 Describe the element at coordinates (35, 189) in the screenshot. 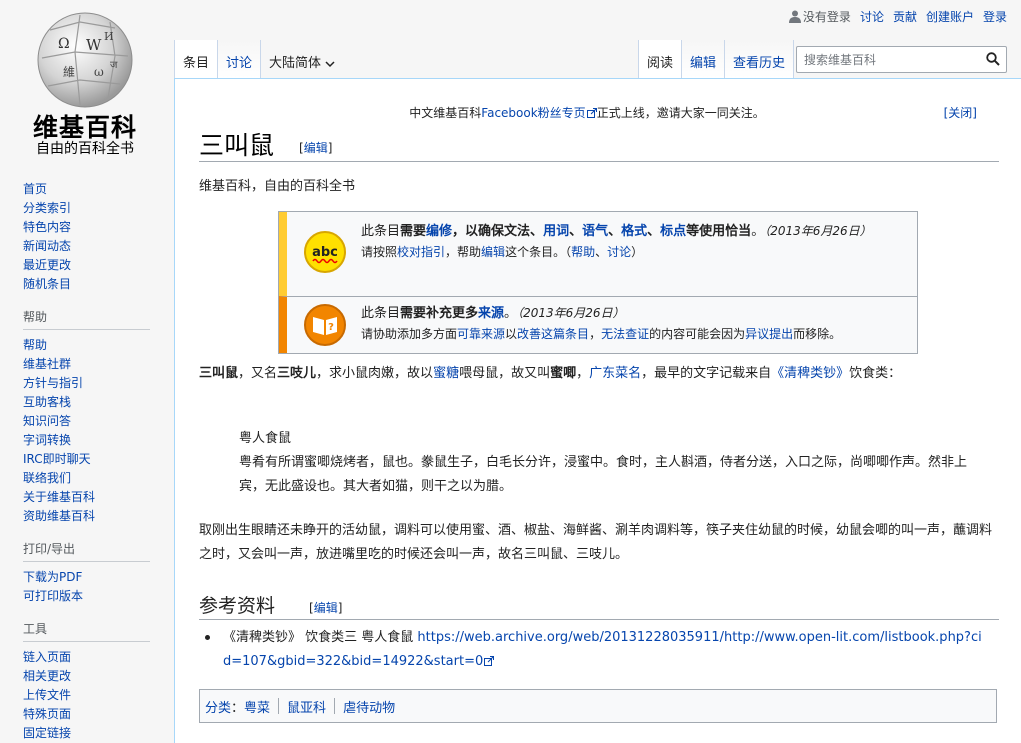

I see `sidebar-item-main-page: 首页` at that location.